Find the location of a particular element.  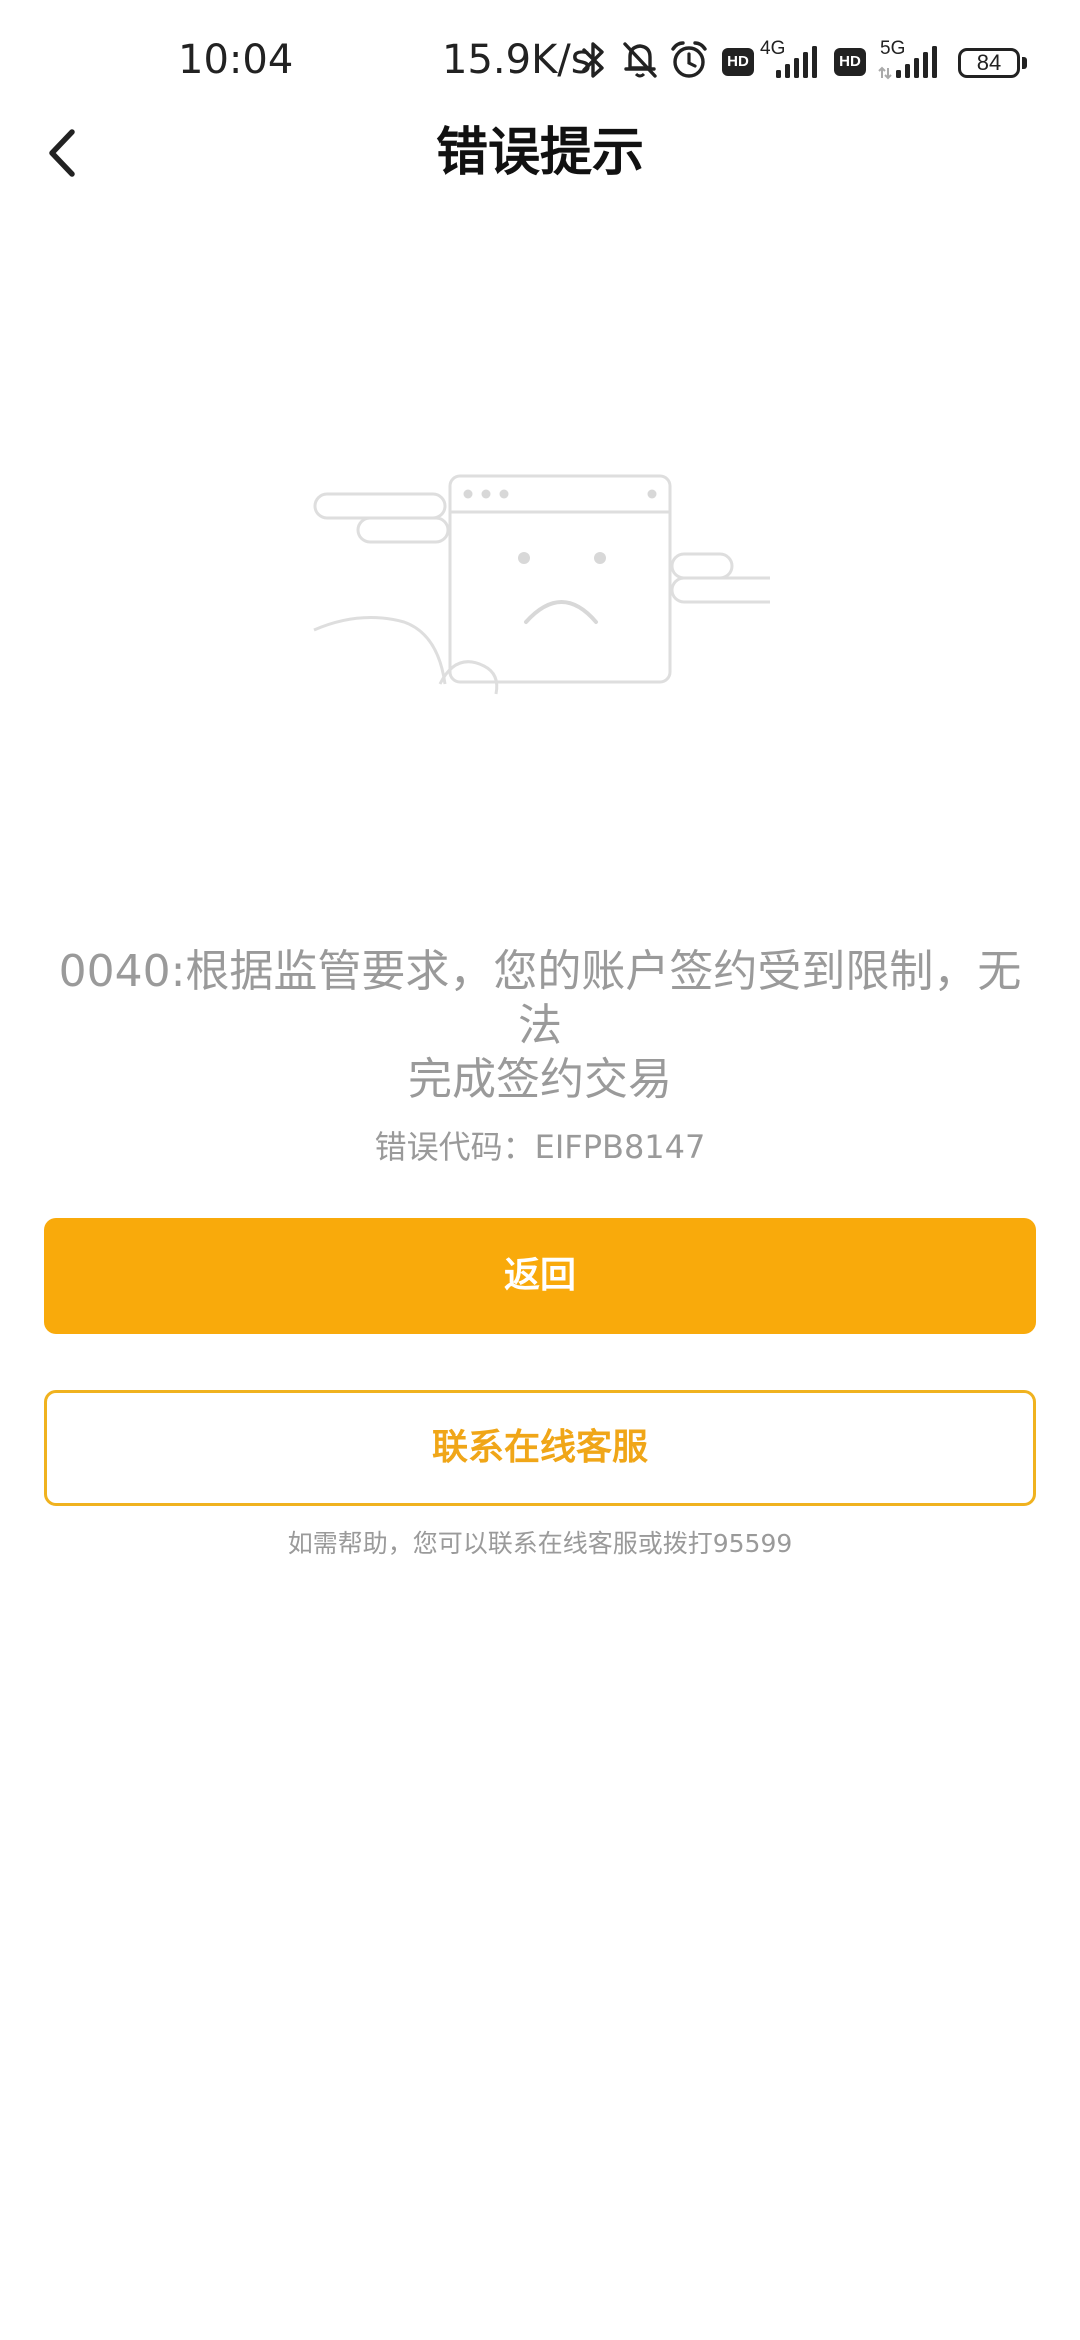

hd-icon-2: HD is located at coordinates (850, 62).